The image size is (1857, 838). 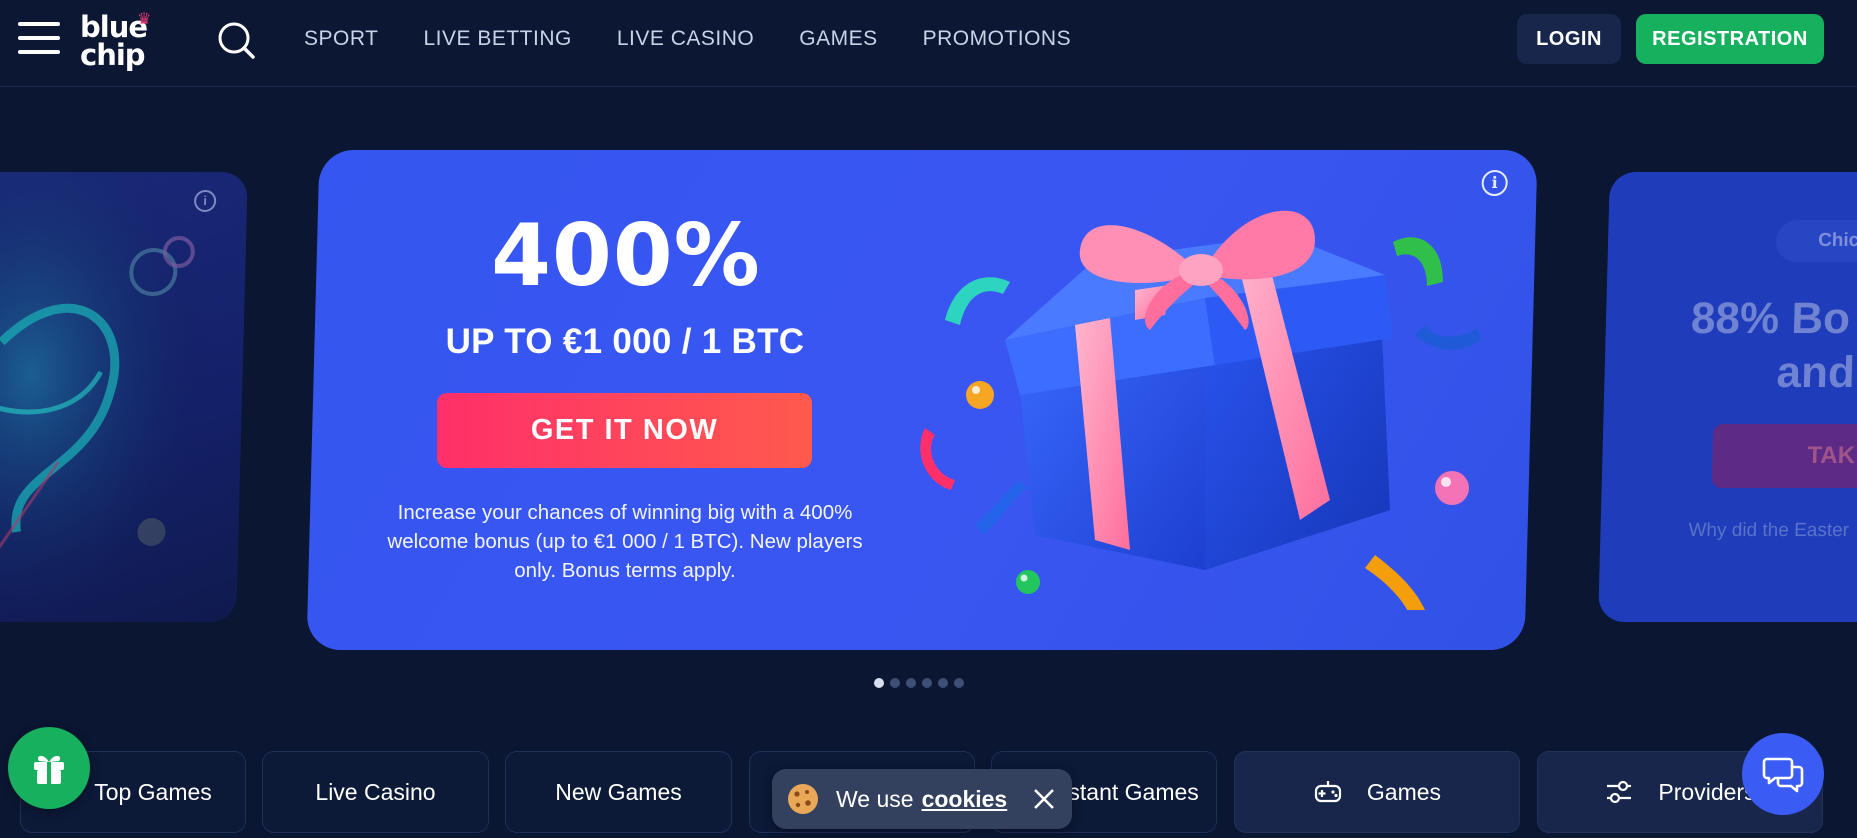 I want to click on sliders-icon, so click(x=1619, y=792).